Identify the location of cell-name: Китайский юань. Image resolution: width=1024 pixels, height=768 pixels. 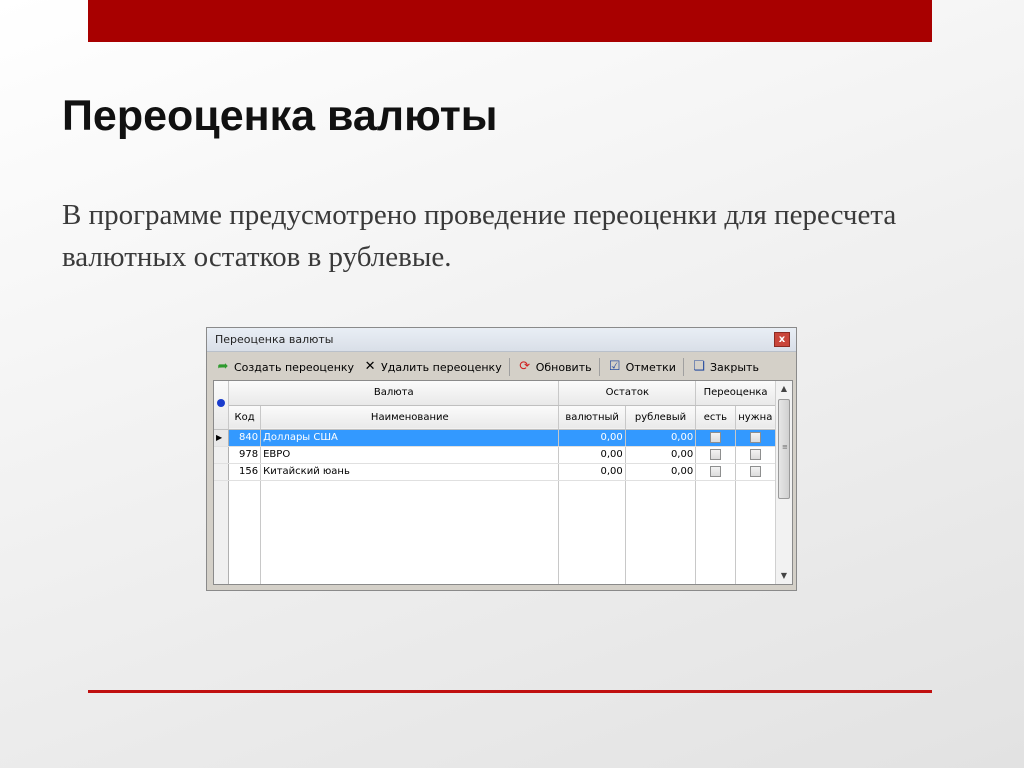
(410, 472).